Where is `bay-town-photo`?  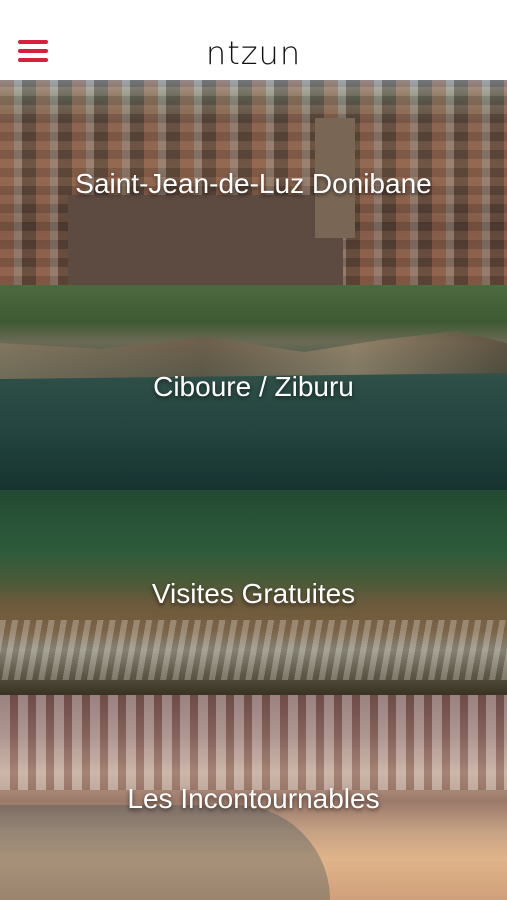
bay-town-photo is located at coordinates (253, 742).